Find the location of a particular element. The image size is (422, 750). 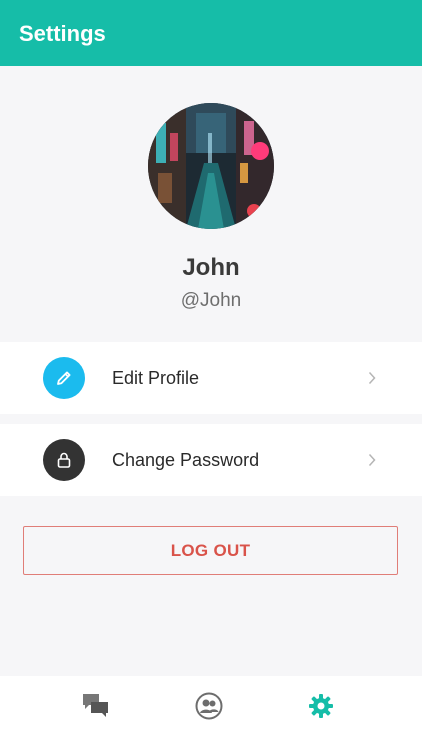

change-password-label: Change Password is located at coordinates (186, 460).